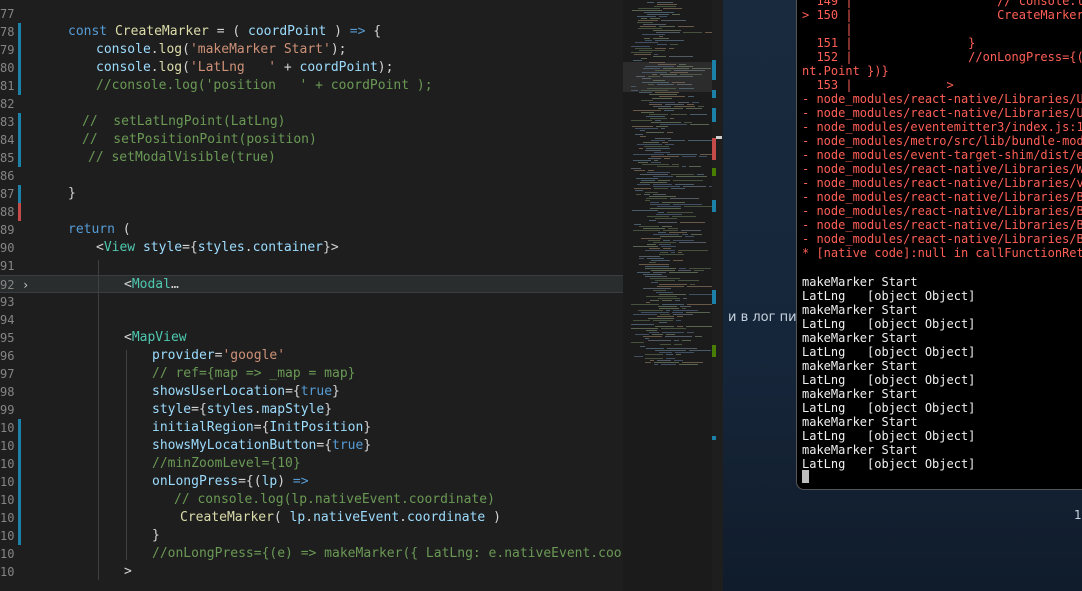 The image size is (1082, 591). I want to click on code-line: 96 provider='google', so click(311, 356).